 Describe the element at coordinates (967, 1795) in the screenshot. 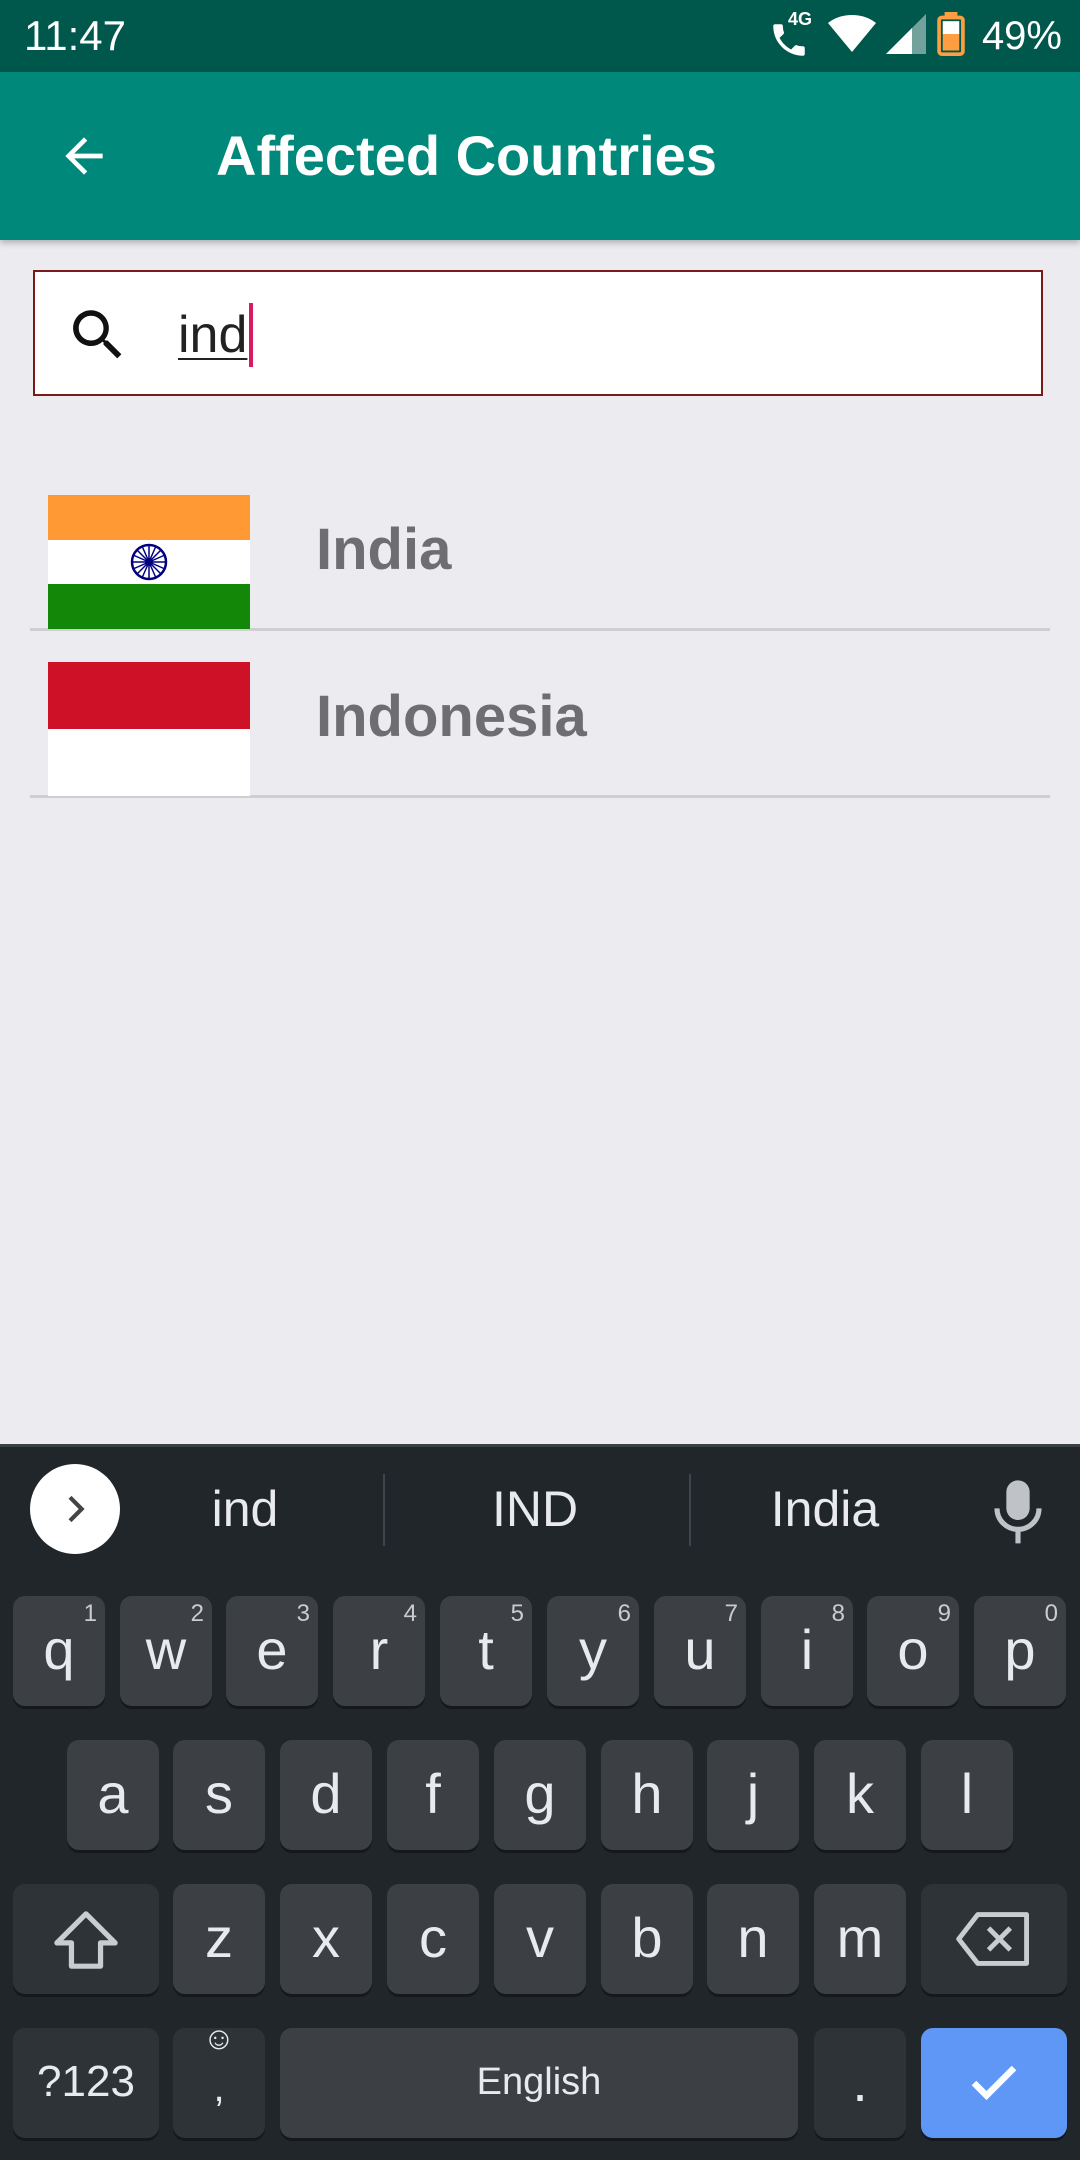

I see `key-l: l` at that location.